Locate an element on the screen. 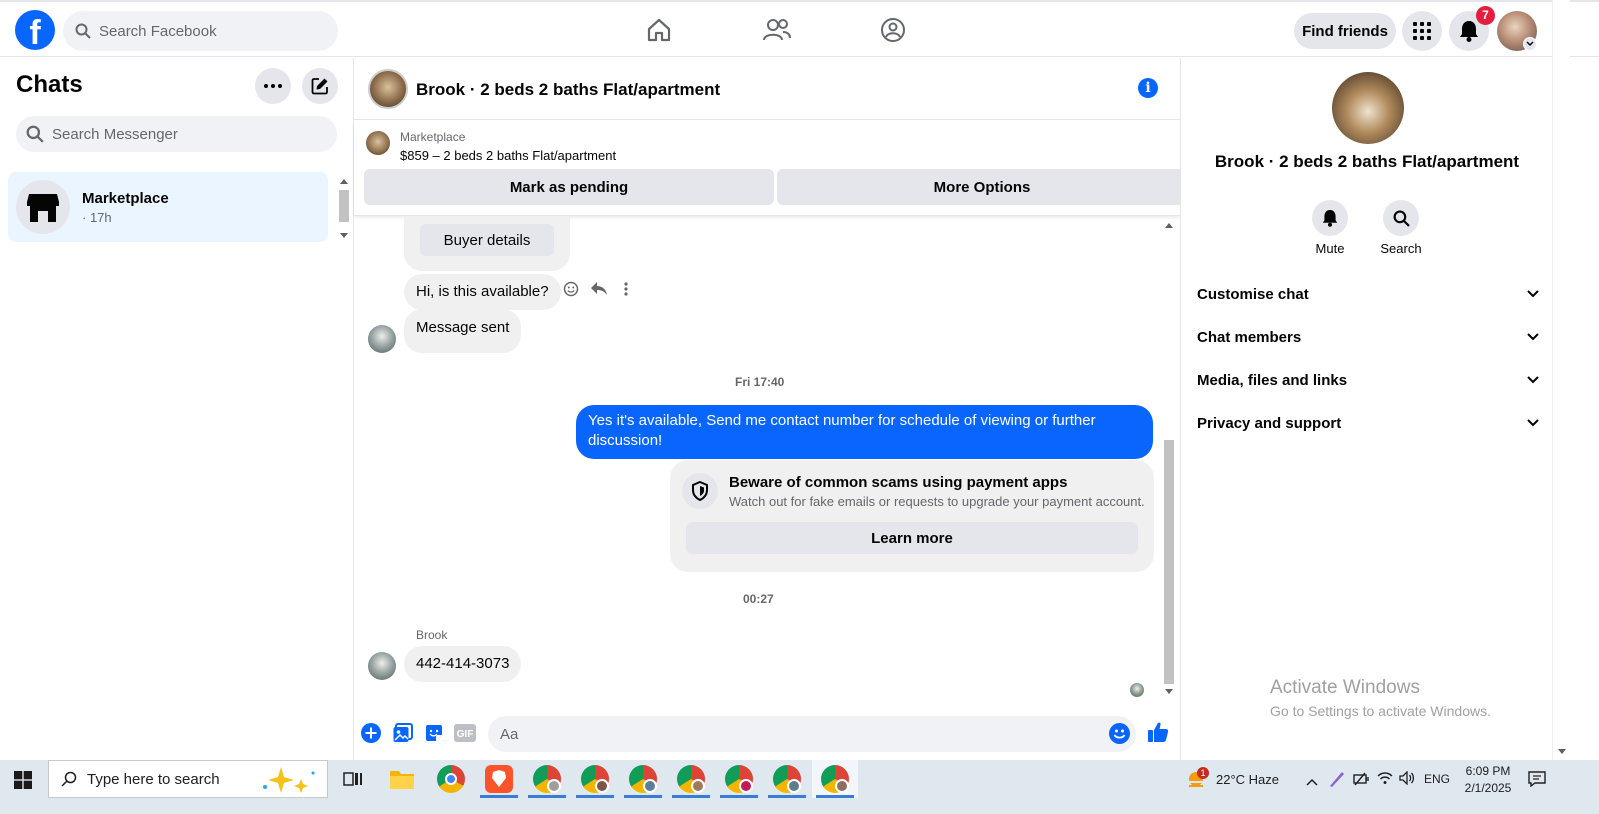 The width and height of the screenshot is (1599, 814). section-label: Customise chat is located at coordinates (1253, 294).